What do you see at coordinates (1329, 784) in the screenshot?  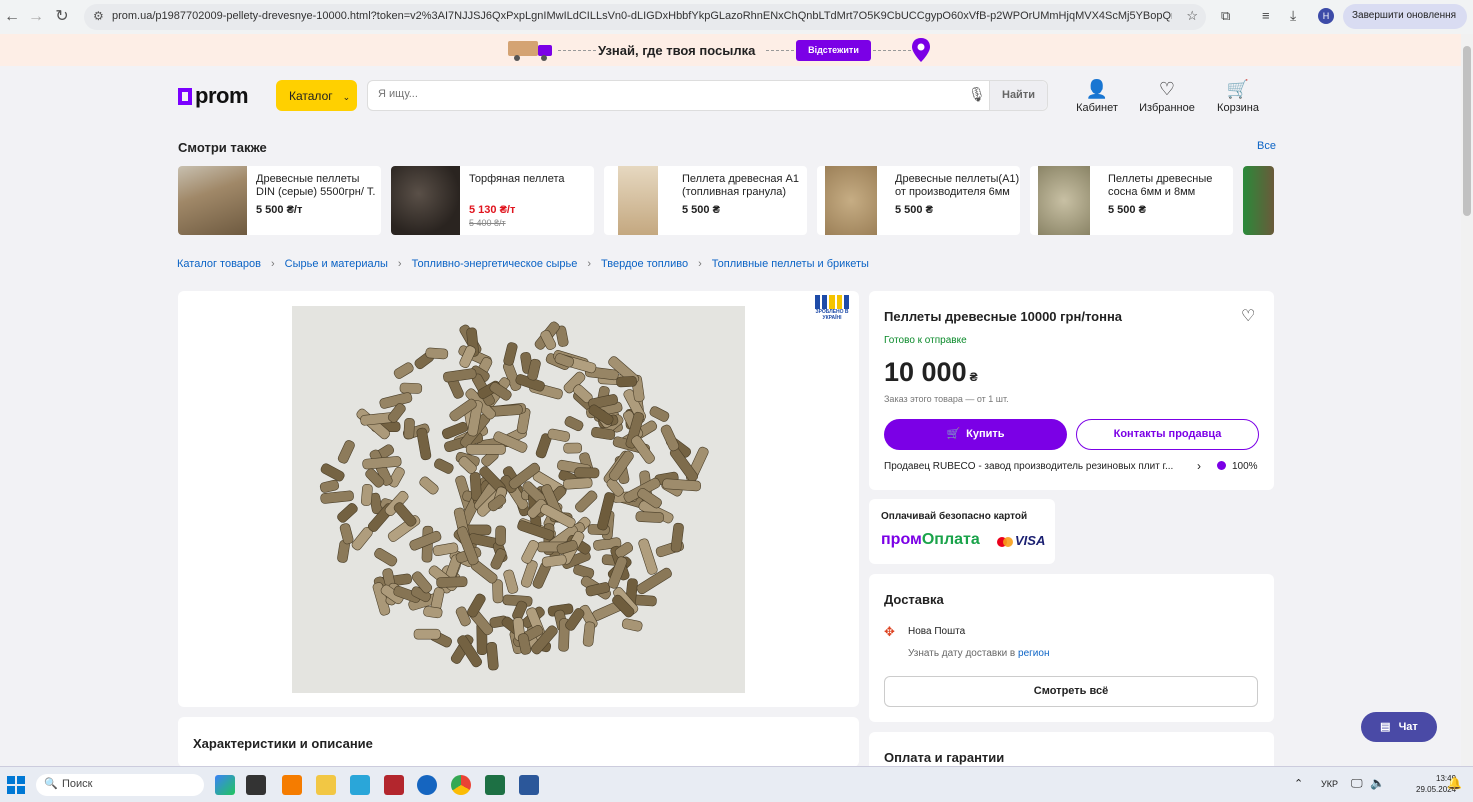 I see `language-indicator: УКР` at bounding box center [1329, 784].